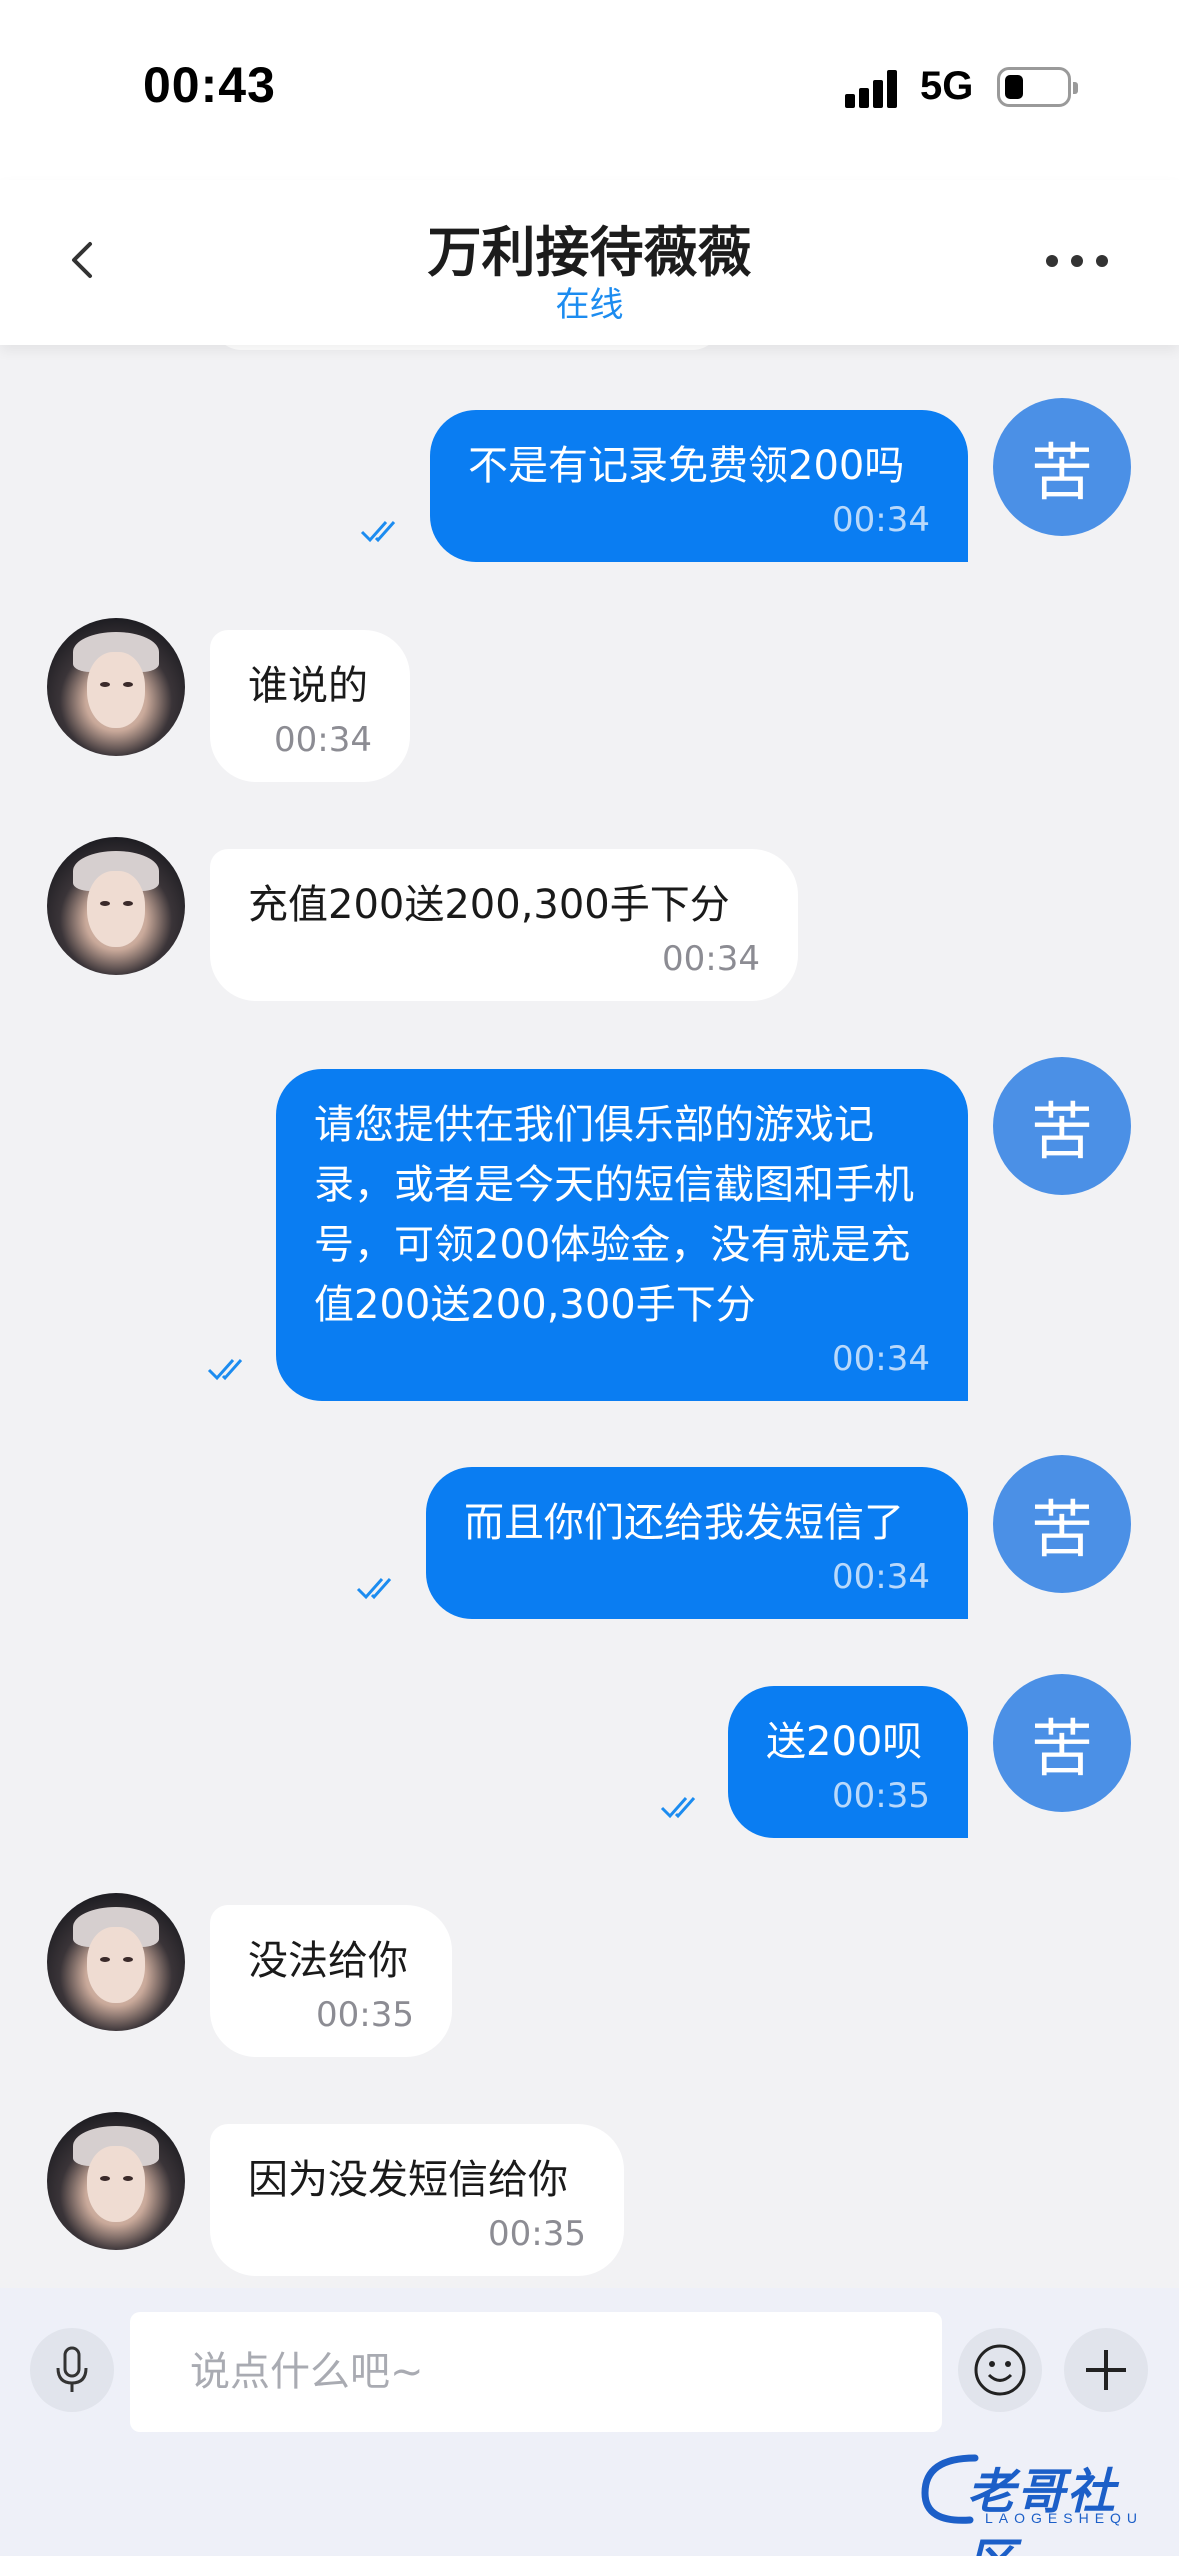 The width and height of the screenshot is (1179, 2556). What do you see at coordinates (589, 252) in the screenshot?
I see `chat-title: 万利接待薇薇` at bounding box center [589, 252].